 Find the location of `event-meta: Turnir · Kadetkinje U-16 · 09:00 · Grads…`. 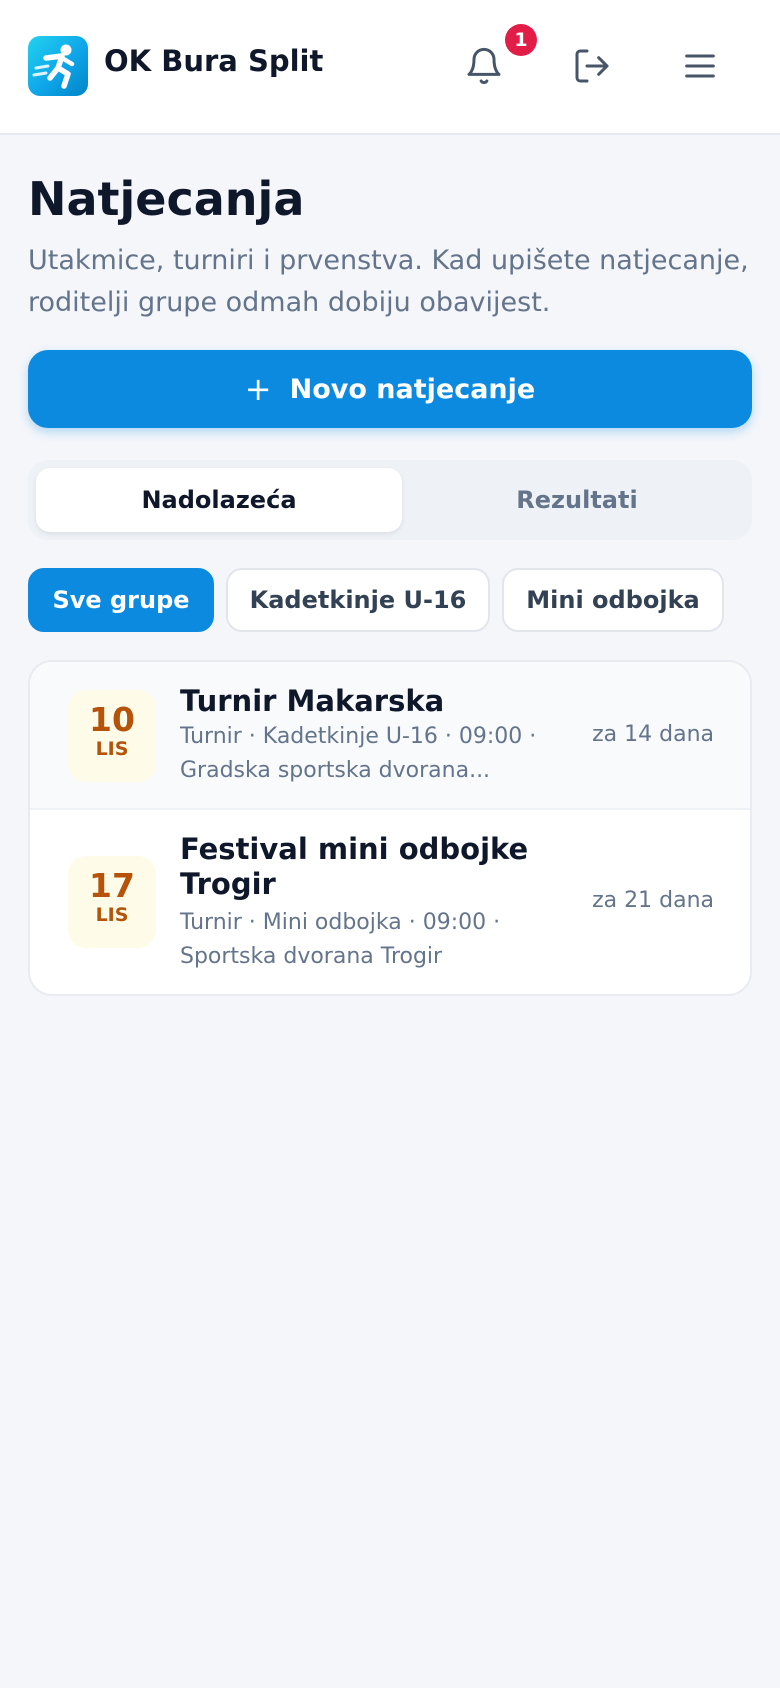

event-meta: Turnir · Kadetkinje U-16 · 09:00 · Grads… is located at coordinates (370, 754).